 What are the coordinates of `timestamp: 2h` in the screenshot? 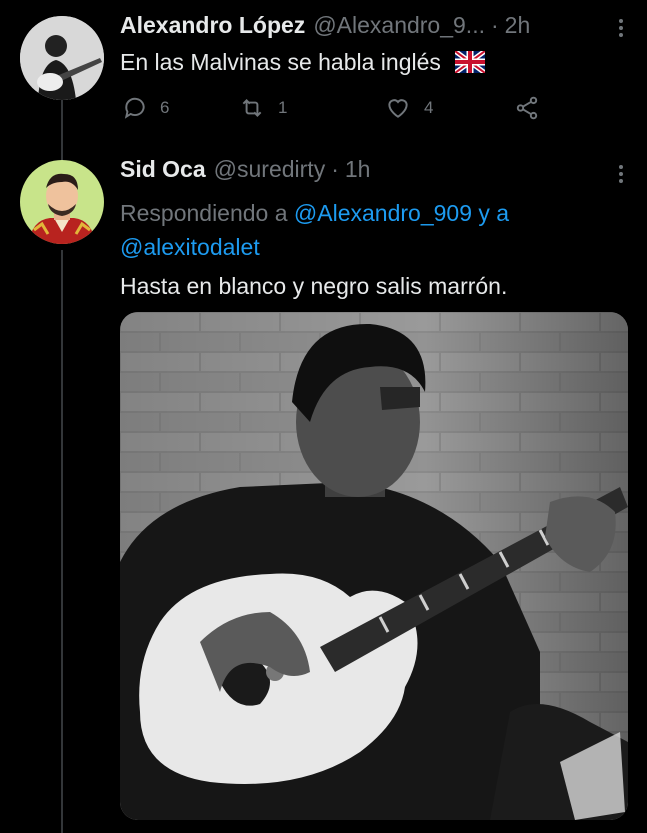 It's located at (518, 25).